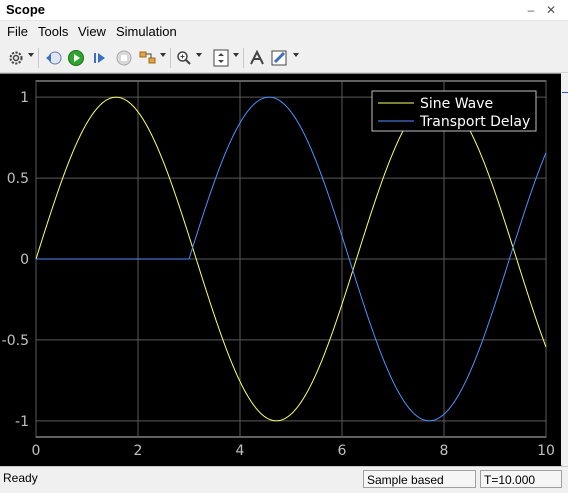 Image resolution: width=568 pixels, height=493 pixels. Describe the element at coordinates (184, 58) in the screenshot. I see `zoom-icon` at that location.